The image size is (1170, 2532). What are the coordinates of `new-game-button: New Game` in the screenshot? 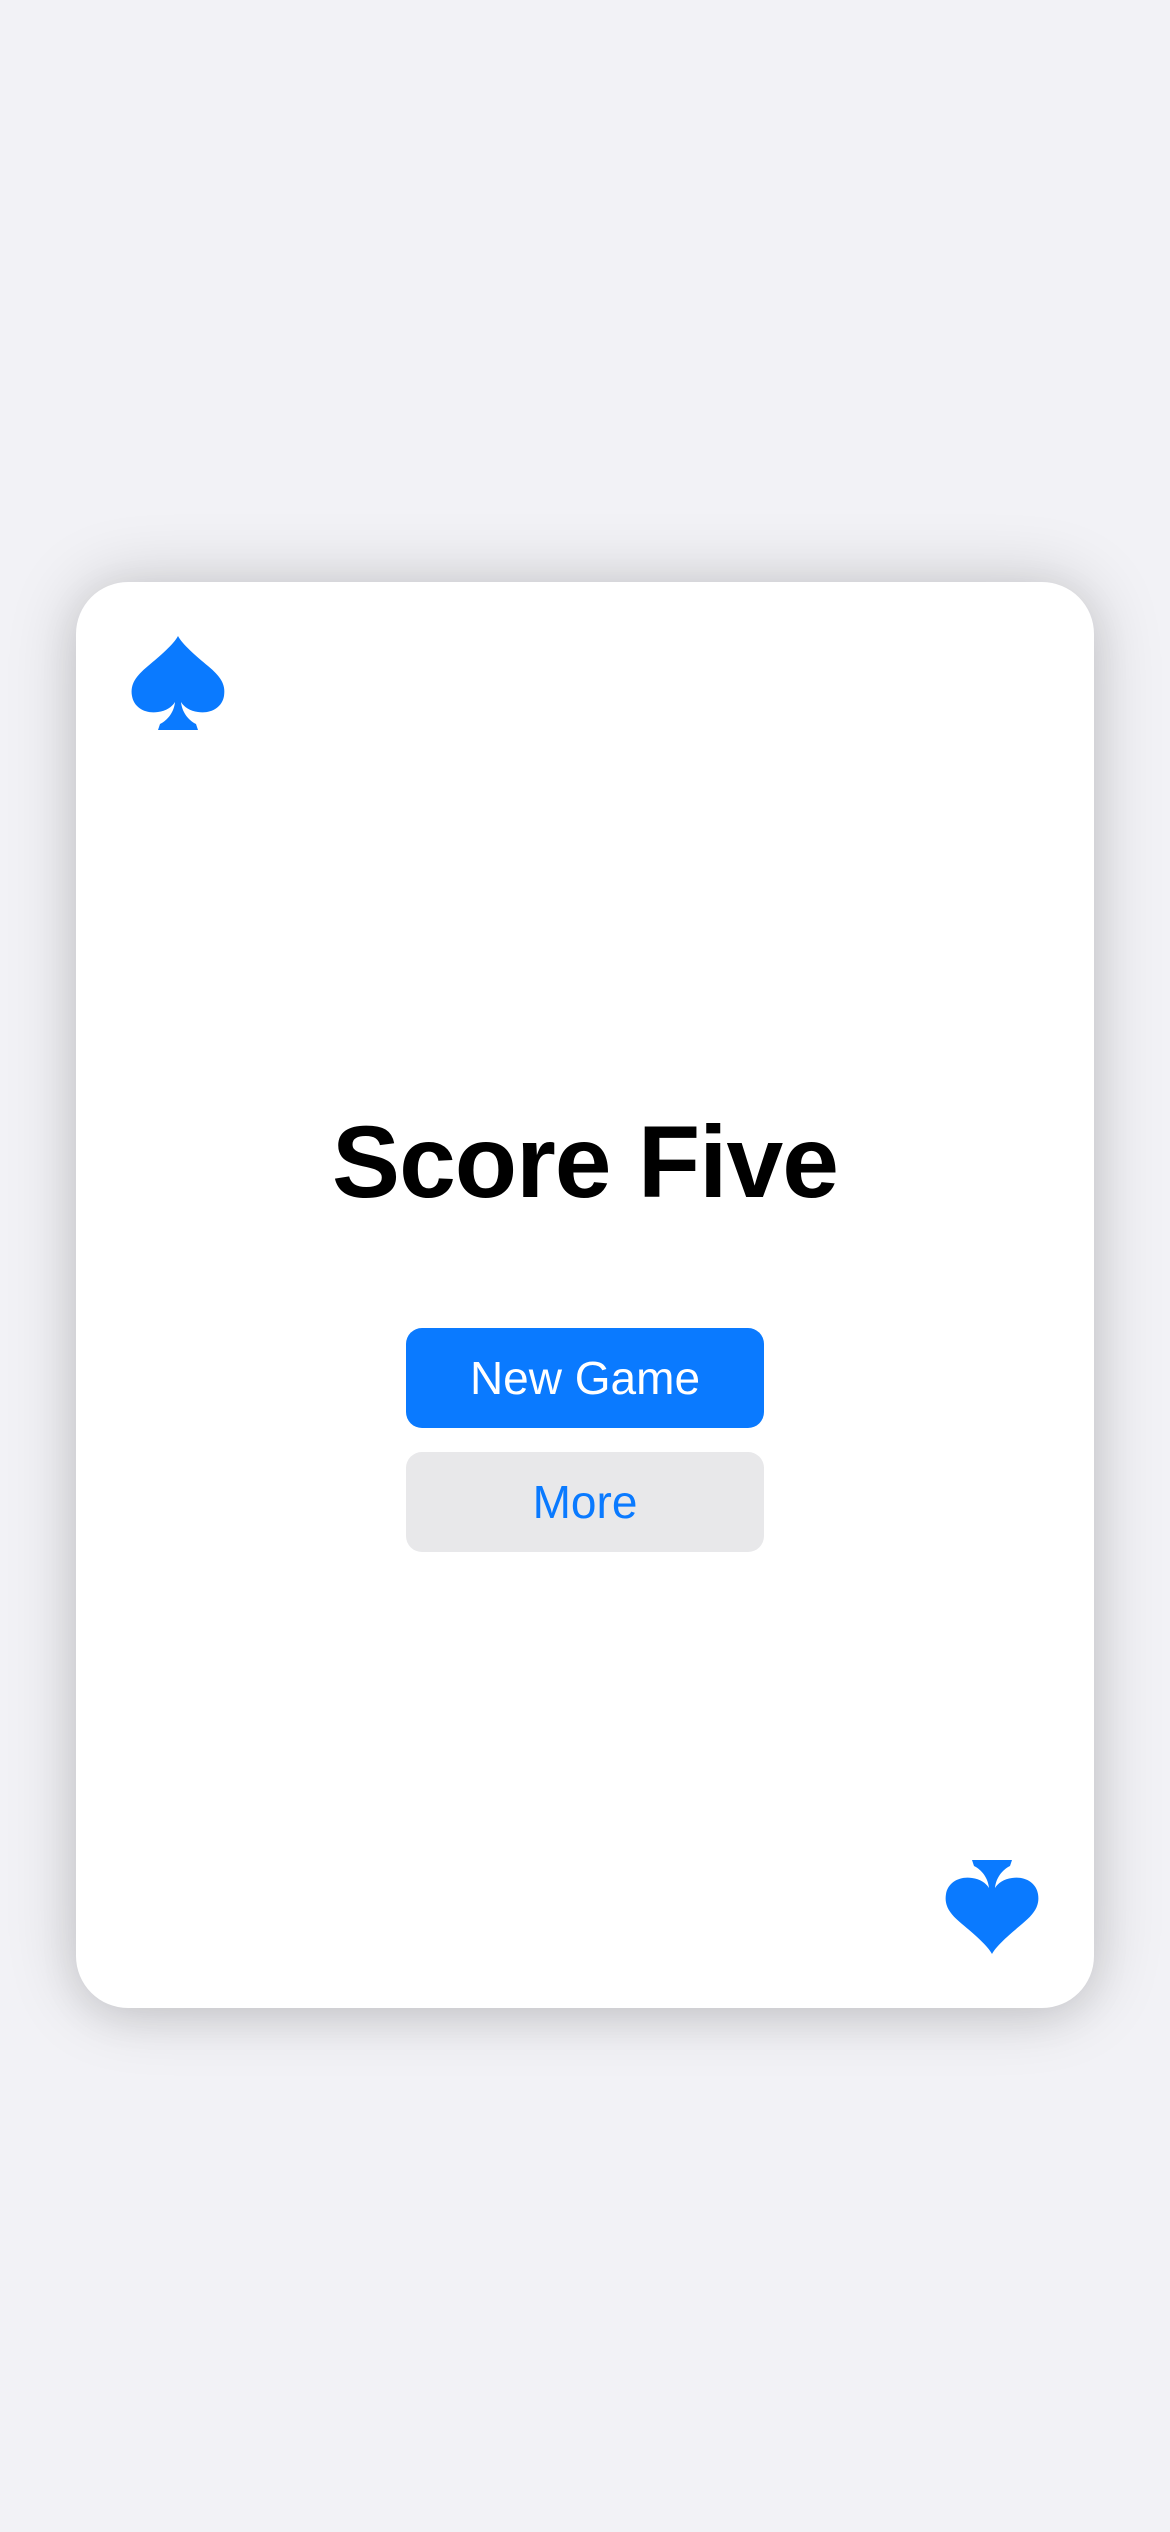 It's located at (585, 1378).